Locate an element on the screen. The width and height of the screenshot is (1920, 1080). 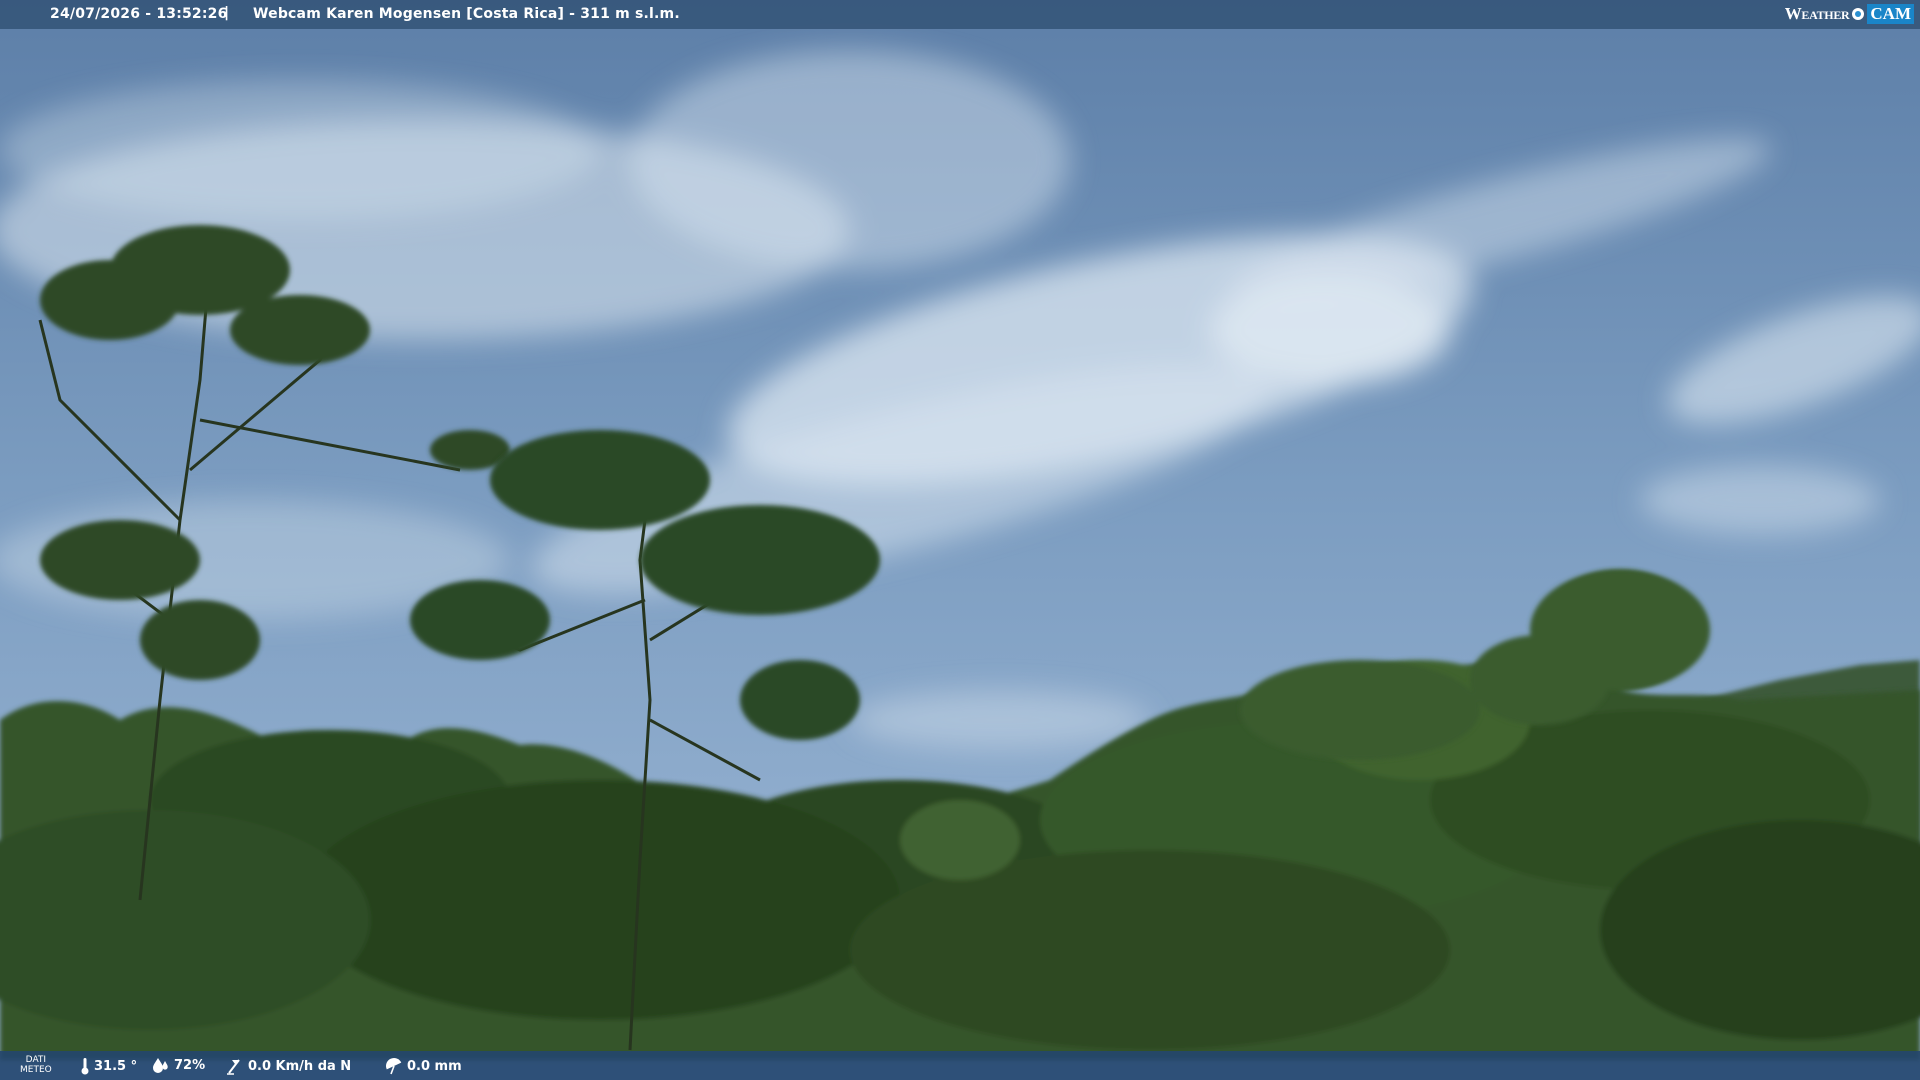
wind-reading: 0.0 Km/h da N is located at coordinates (288, 1066).